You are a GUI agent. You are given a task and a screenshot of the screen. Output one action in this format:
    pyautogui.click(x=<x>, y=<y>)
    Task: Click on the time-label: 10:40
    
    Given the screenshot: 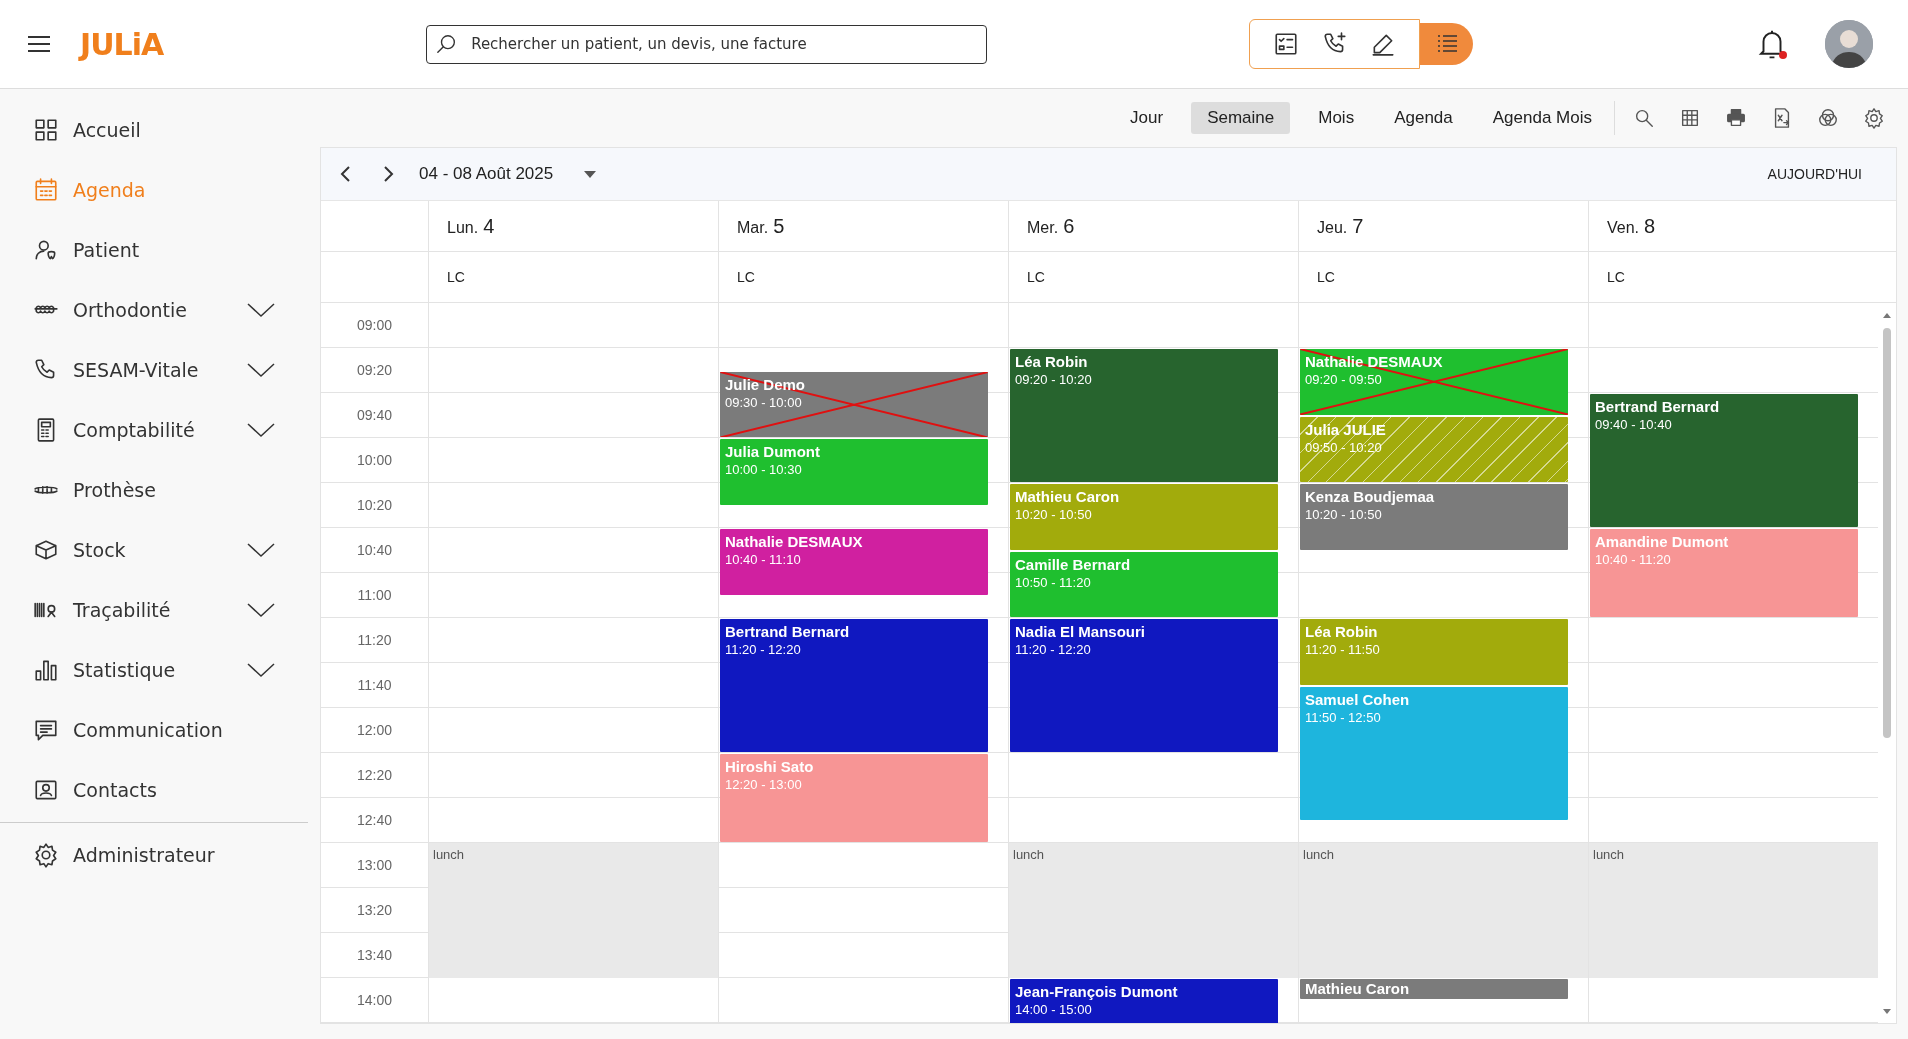 What is the action you would take?
    pyautogui.click(x=374, y=550)
    